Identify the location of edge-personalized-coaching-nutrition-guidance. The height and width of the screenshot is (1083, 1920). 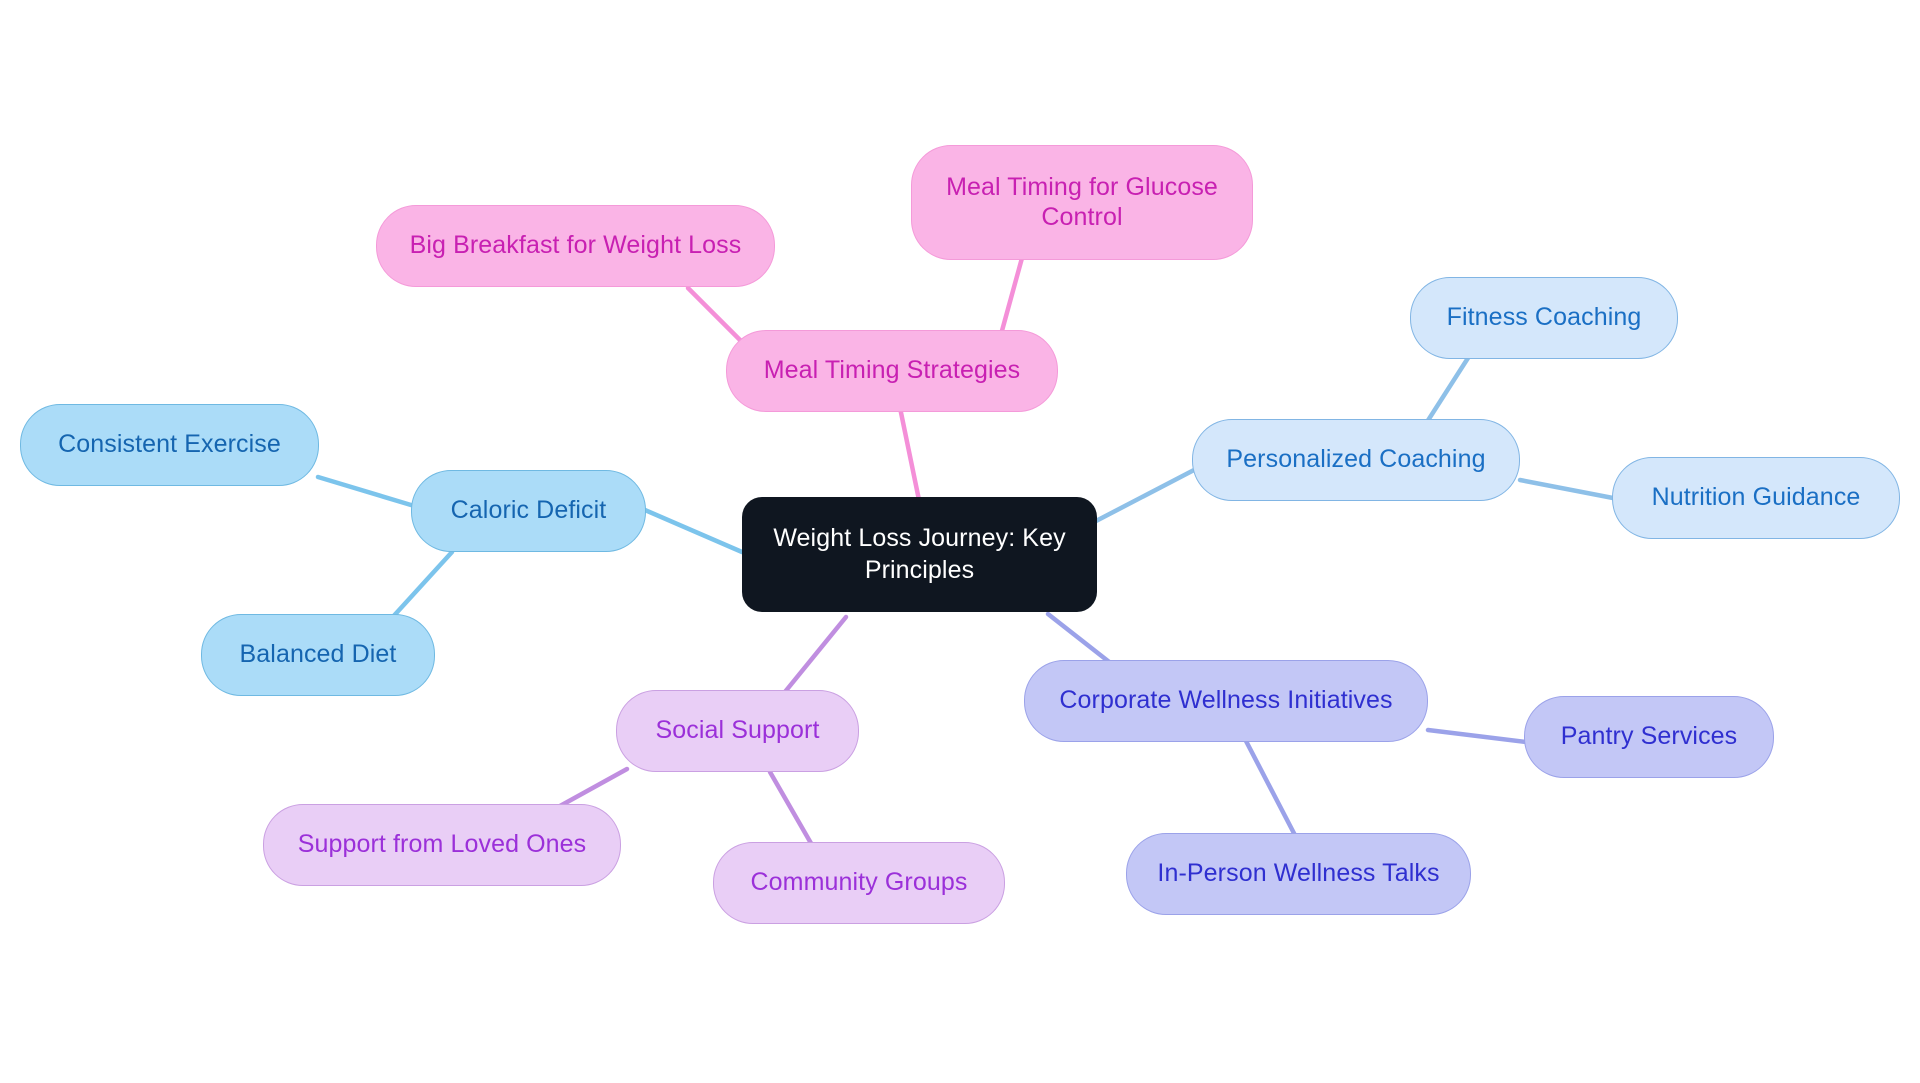
(1566, 489).